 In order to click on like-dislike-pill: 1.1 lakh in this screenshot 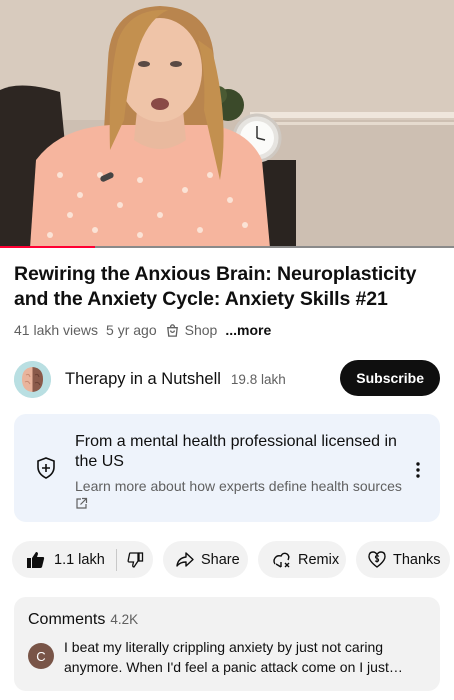, I will do `click(82, 559)`.